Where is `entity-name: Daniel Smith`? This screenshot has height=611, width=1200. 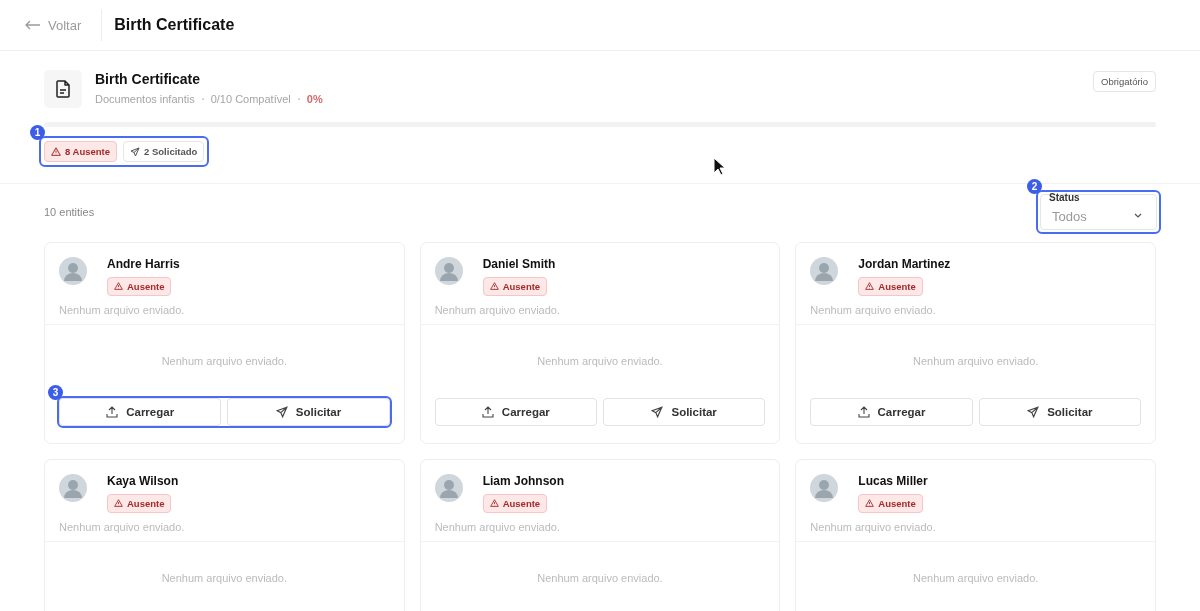 entity-name: Daniel Smith is located at coordinates (519, 264).